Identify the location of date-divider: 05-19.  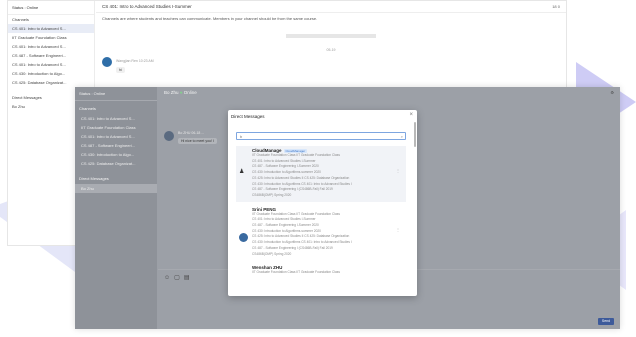
(331, 50).